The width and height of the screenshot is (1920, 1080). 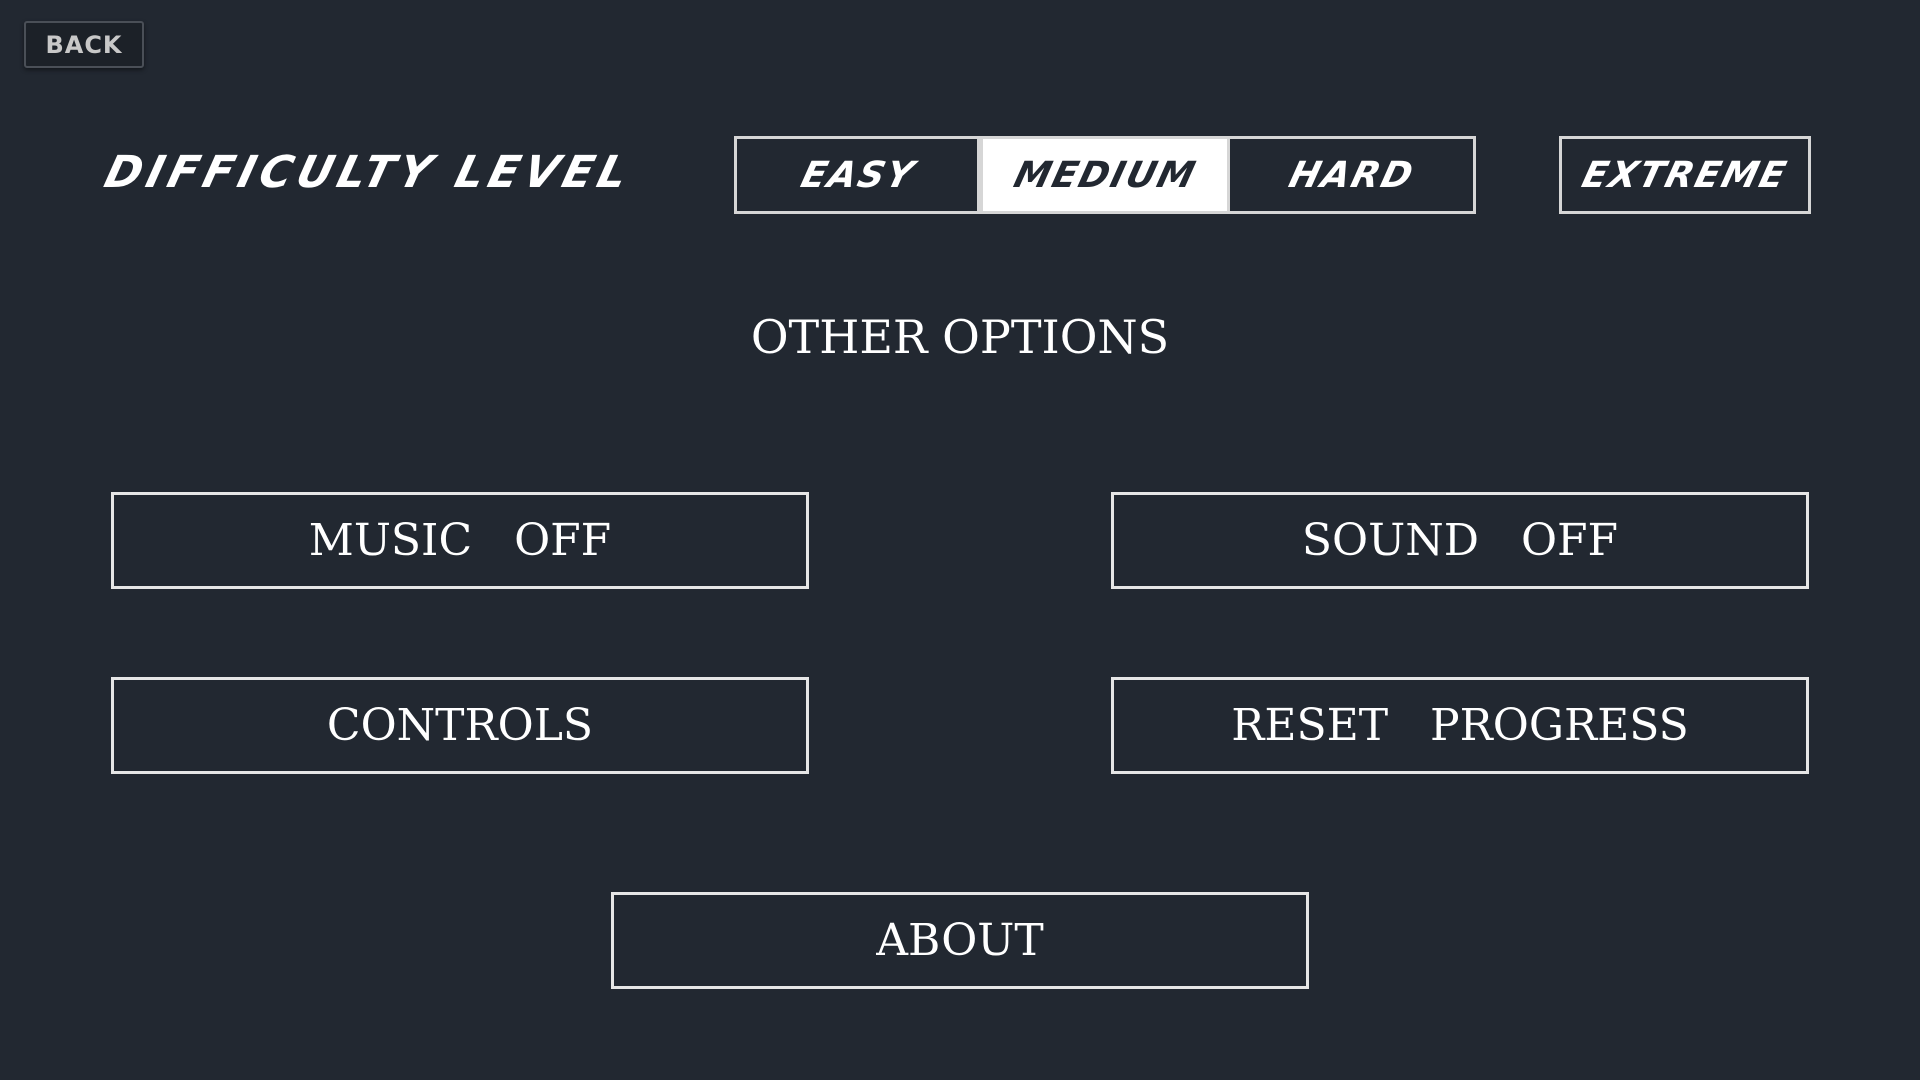 I want to click on difficulty-hard-label: HARD, so click(x=1351, y=175).